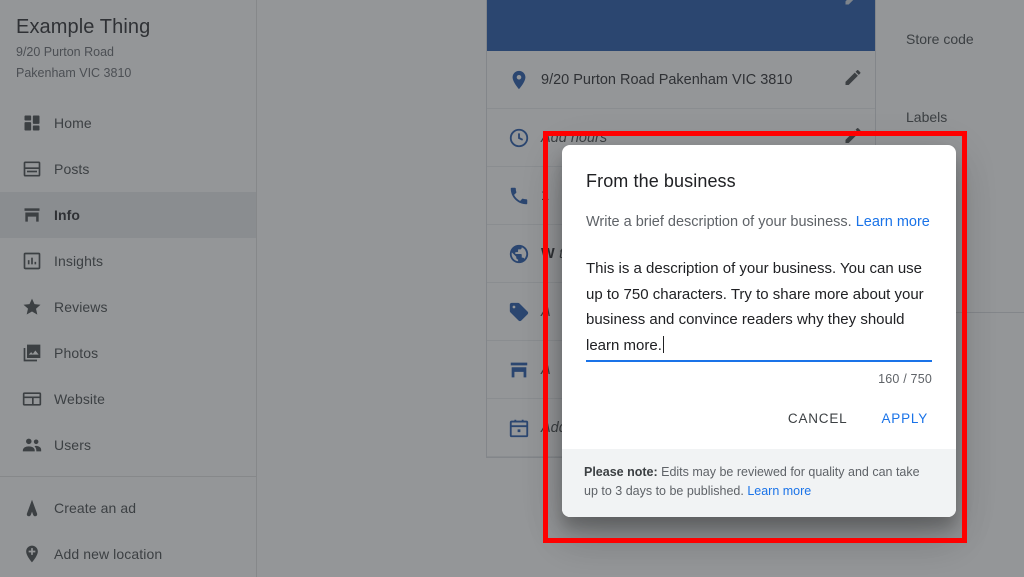 This screenshot has height=577, width=1024. Describe the element at coordinates (663, 344) in the screenshot. I see `text-caret` at that location.